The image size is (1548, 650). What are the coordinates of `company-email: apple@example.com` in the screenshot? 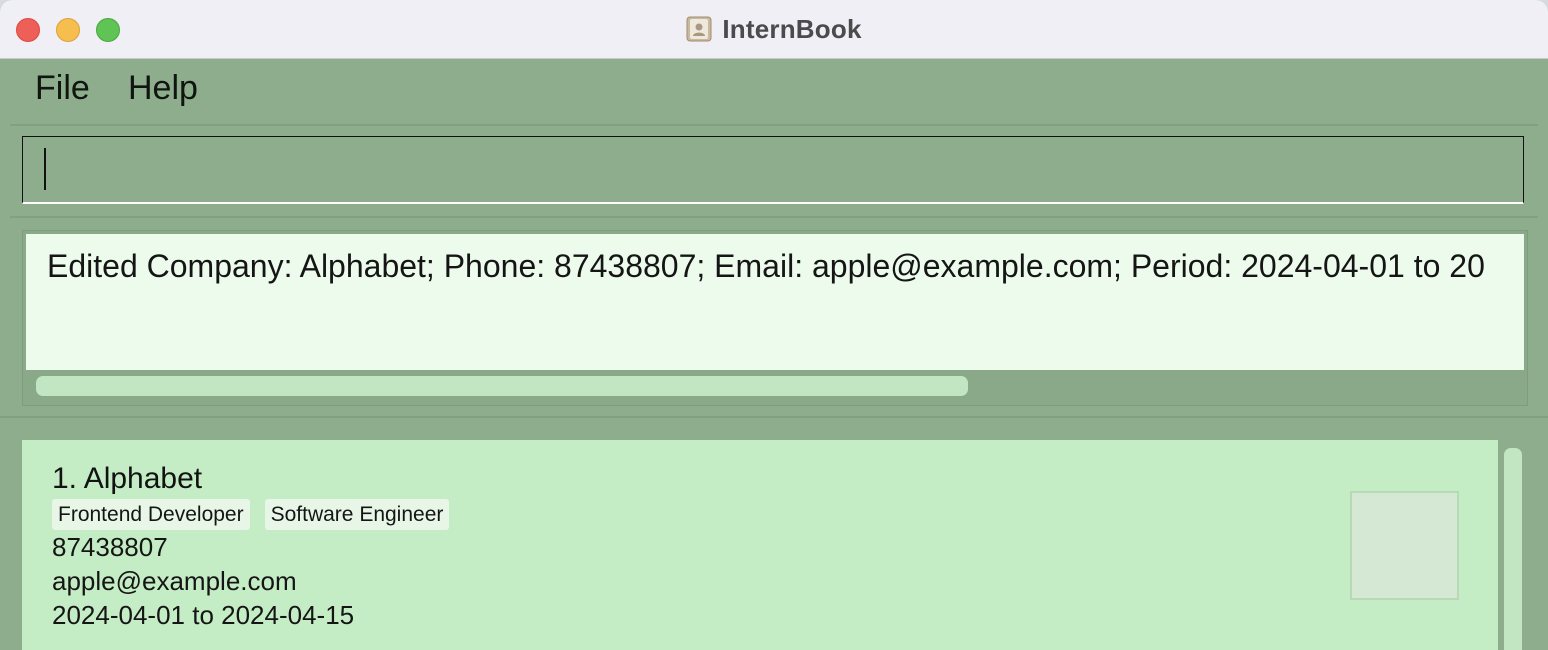 It's located at (174, 581).